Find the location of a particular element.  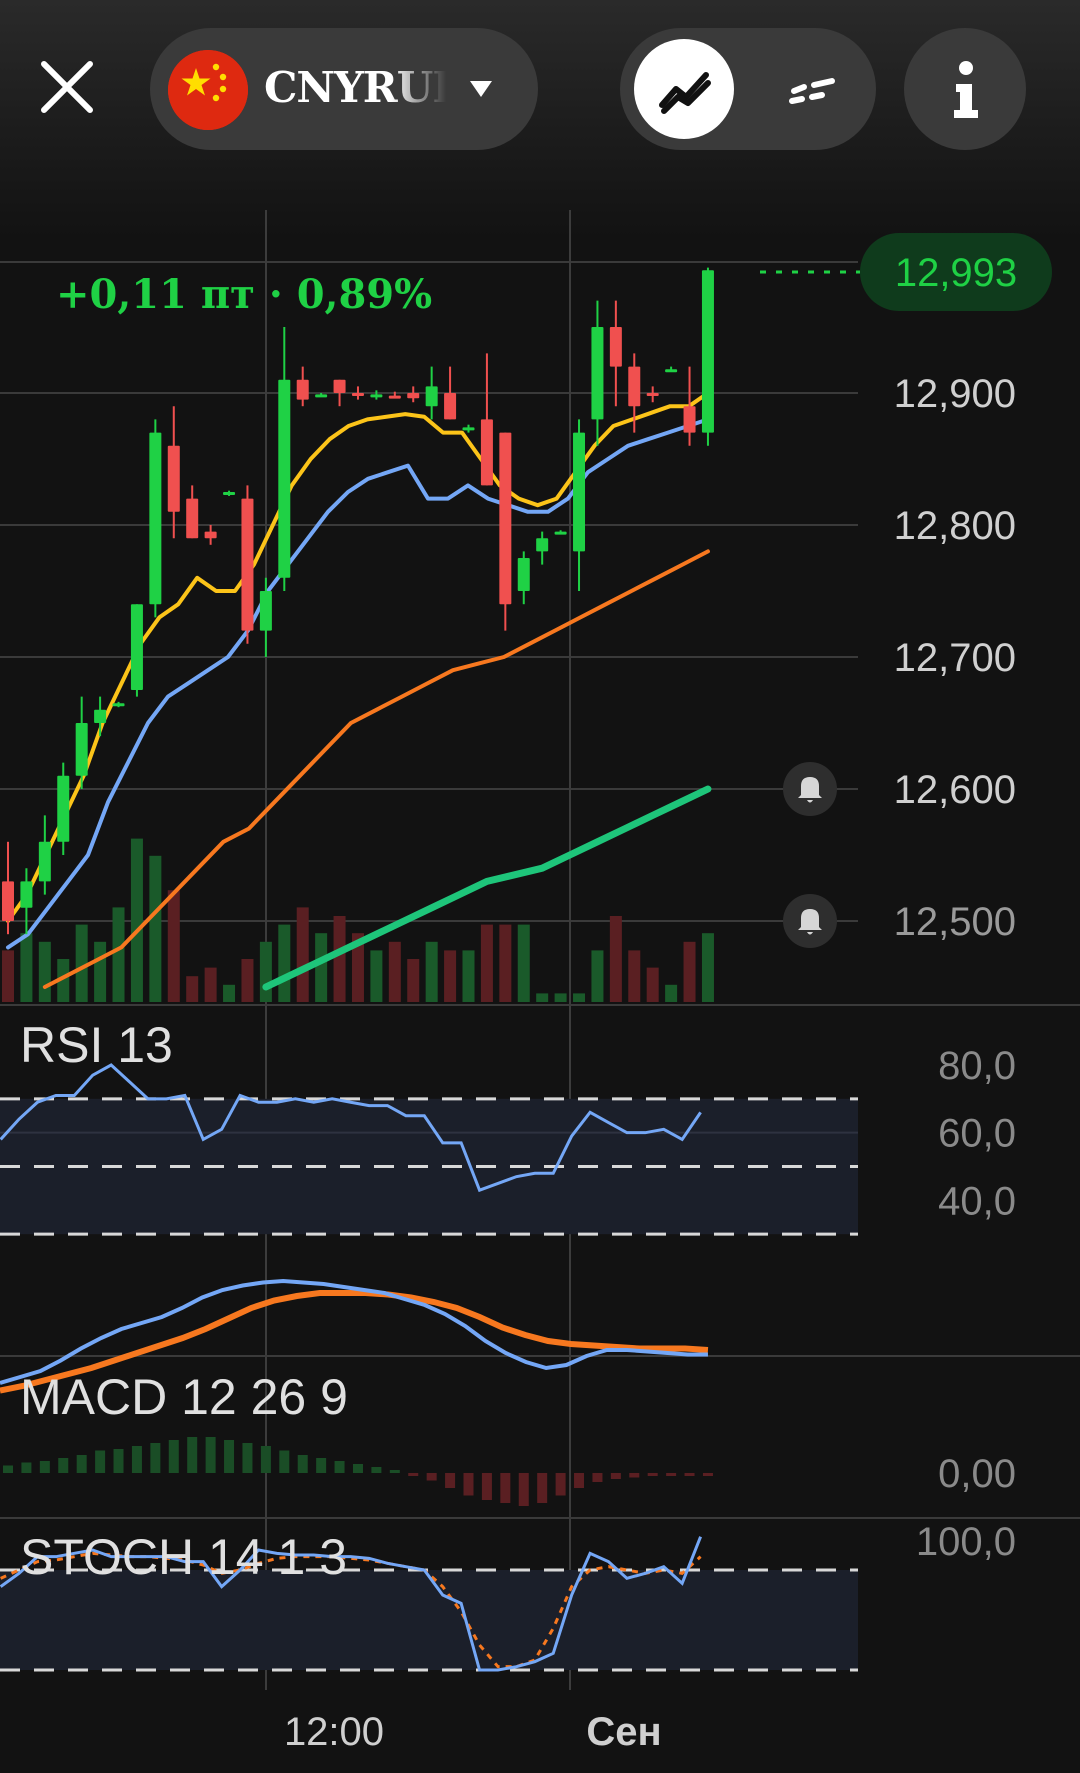

rsi-panel: RSI 13 80,0 60,0 40,0 is located at coordinates (508, 1126).